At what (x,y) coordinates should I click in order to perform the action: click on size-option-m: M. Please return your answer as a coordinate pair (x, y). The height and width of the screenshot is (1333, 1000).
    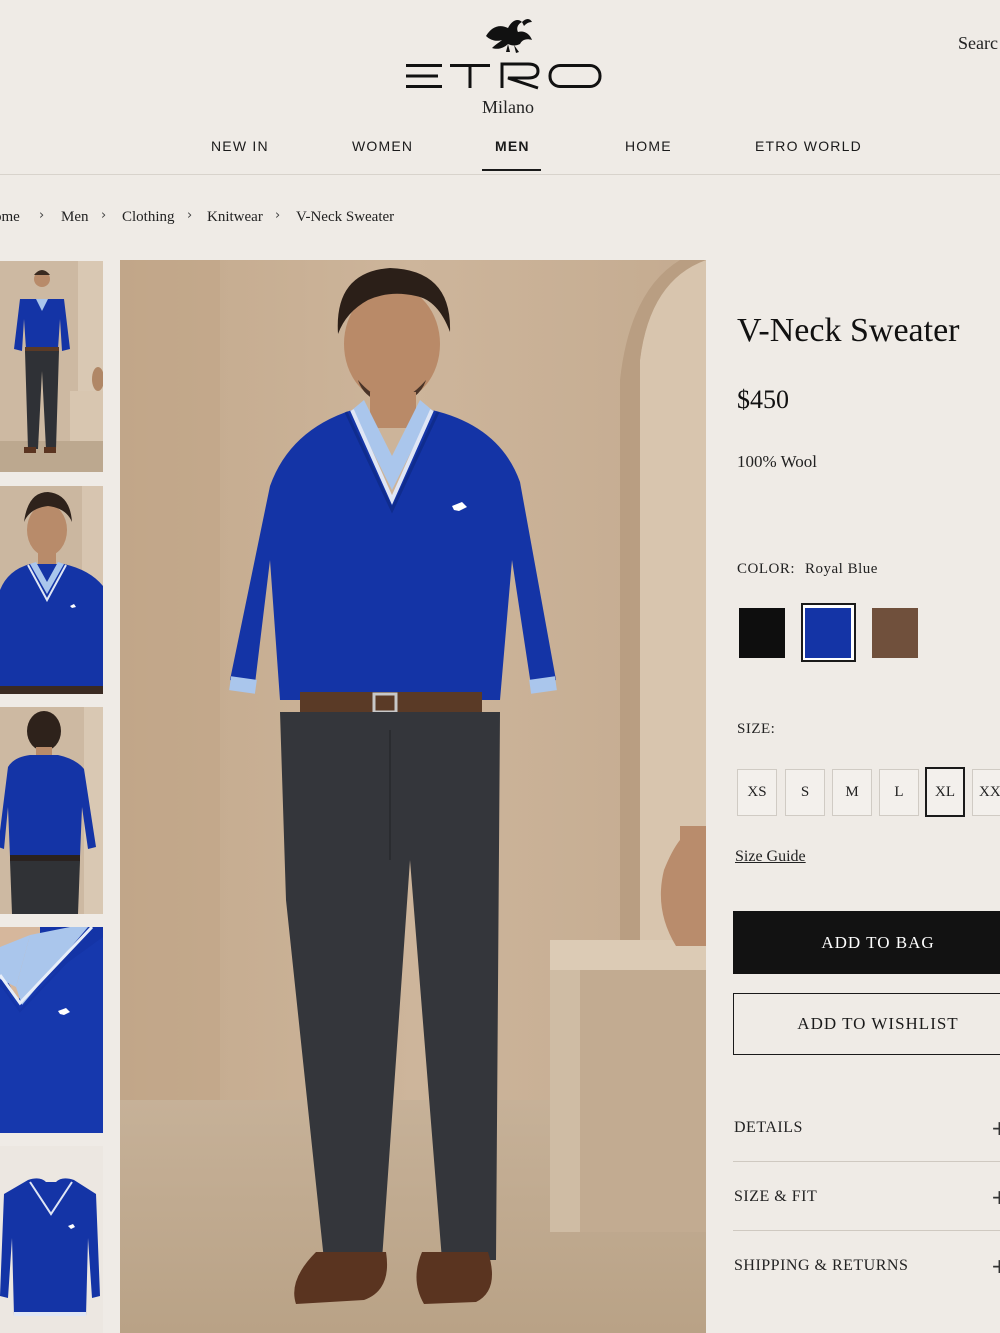
    Looking at the image, I should click on (852, 792).